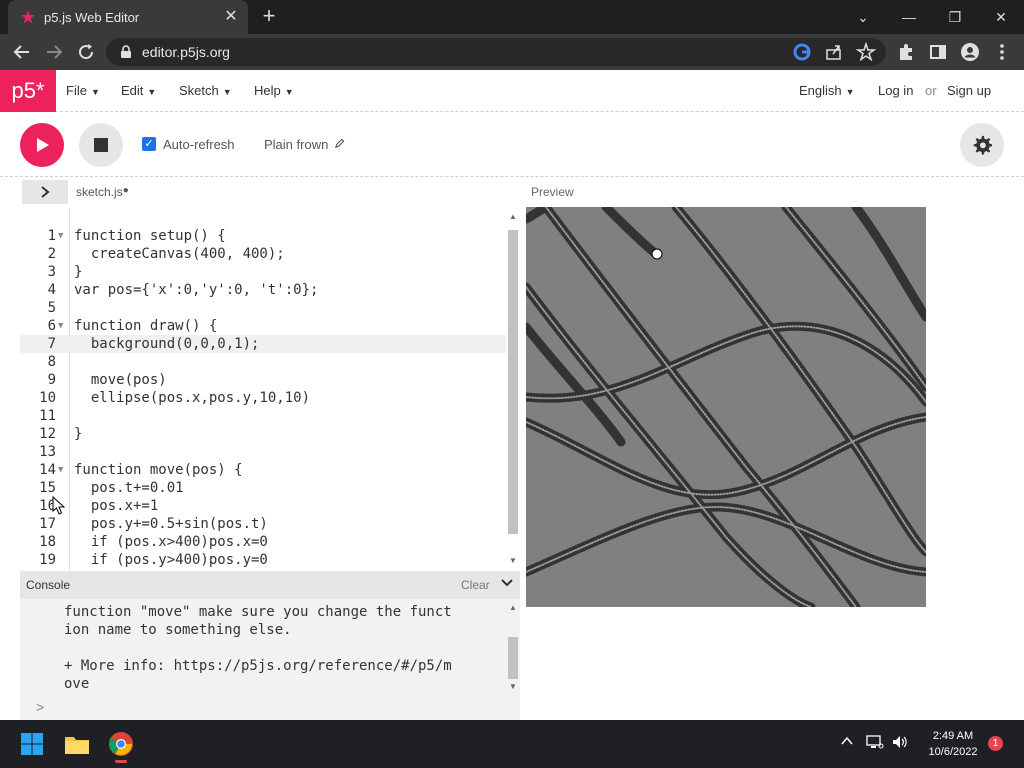 This screenshot has height=768, width=1024. I want to click on editor-scrollbar: ▲ ▼, so click(513, 389).